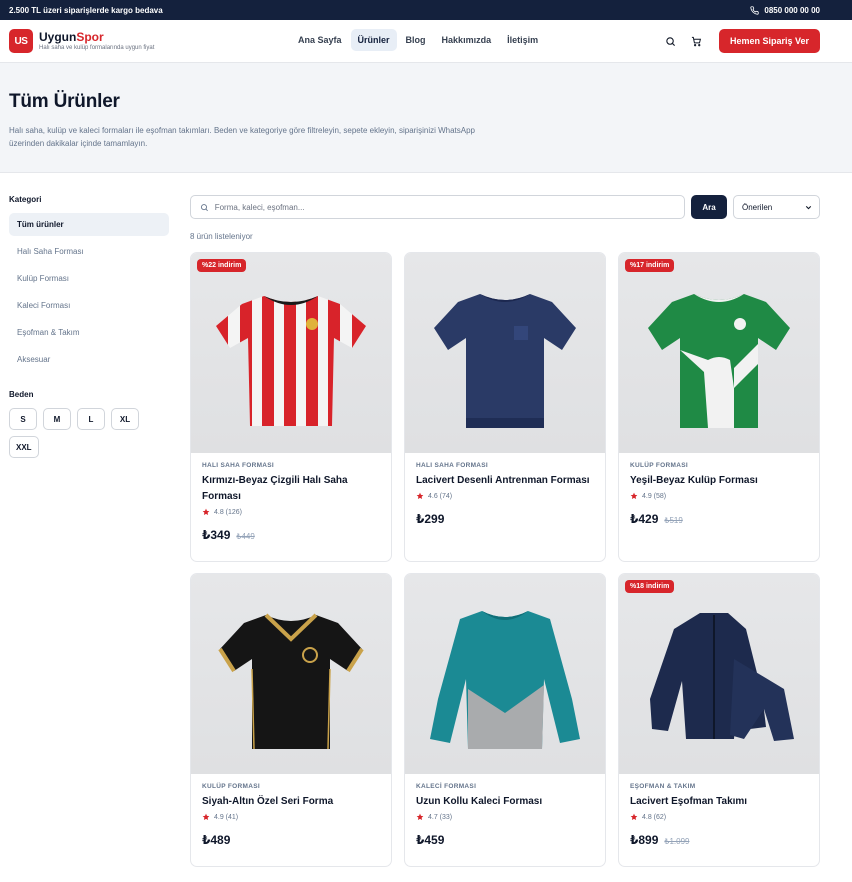 The height and width of the screenshot is (882, 852). Describe the element at coordinates (776, 207) in the screenshot. I see `sort-select: Önerilen` at that location.